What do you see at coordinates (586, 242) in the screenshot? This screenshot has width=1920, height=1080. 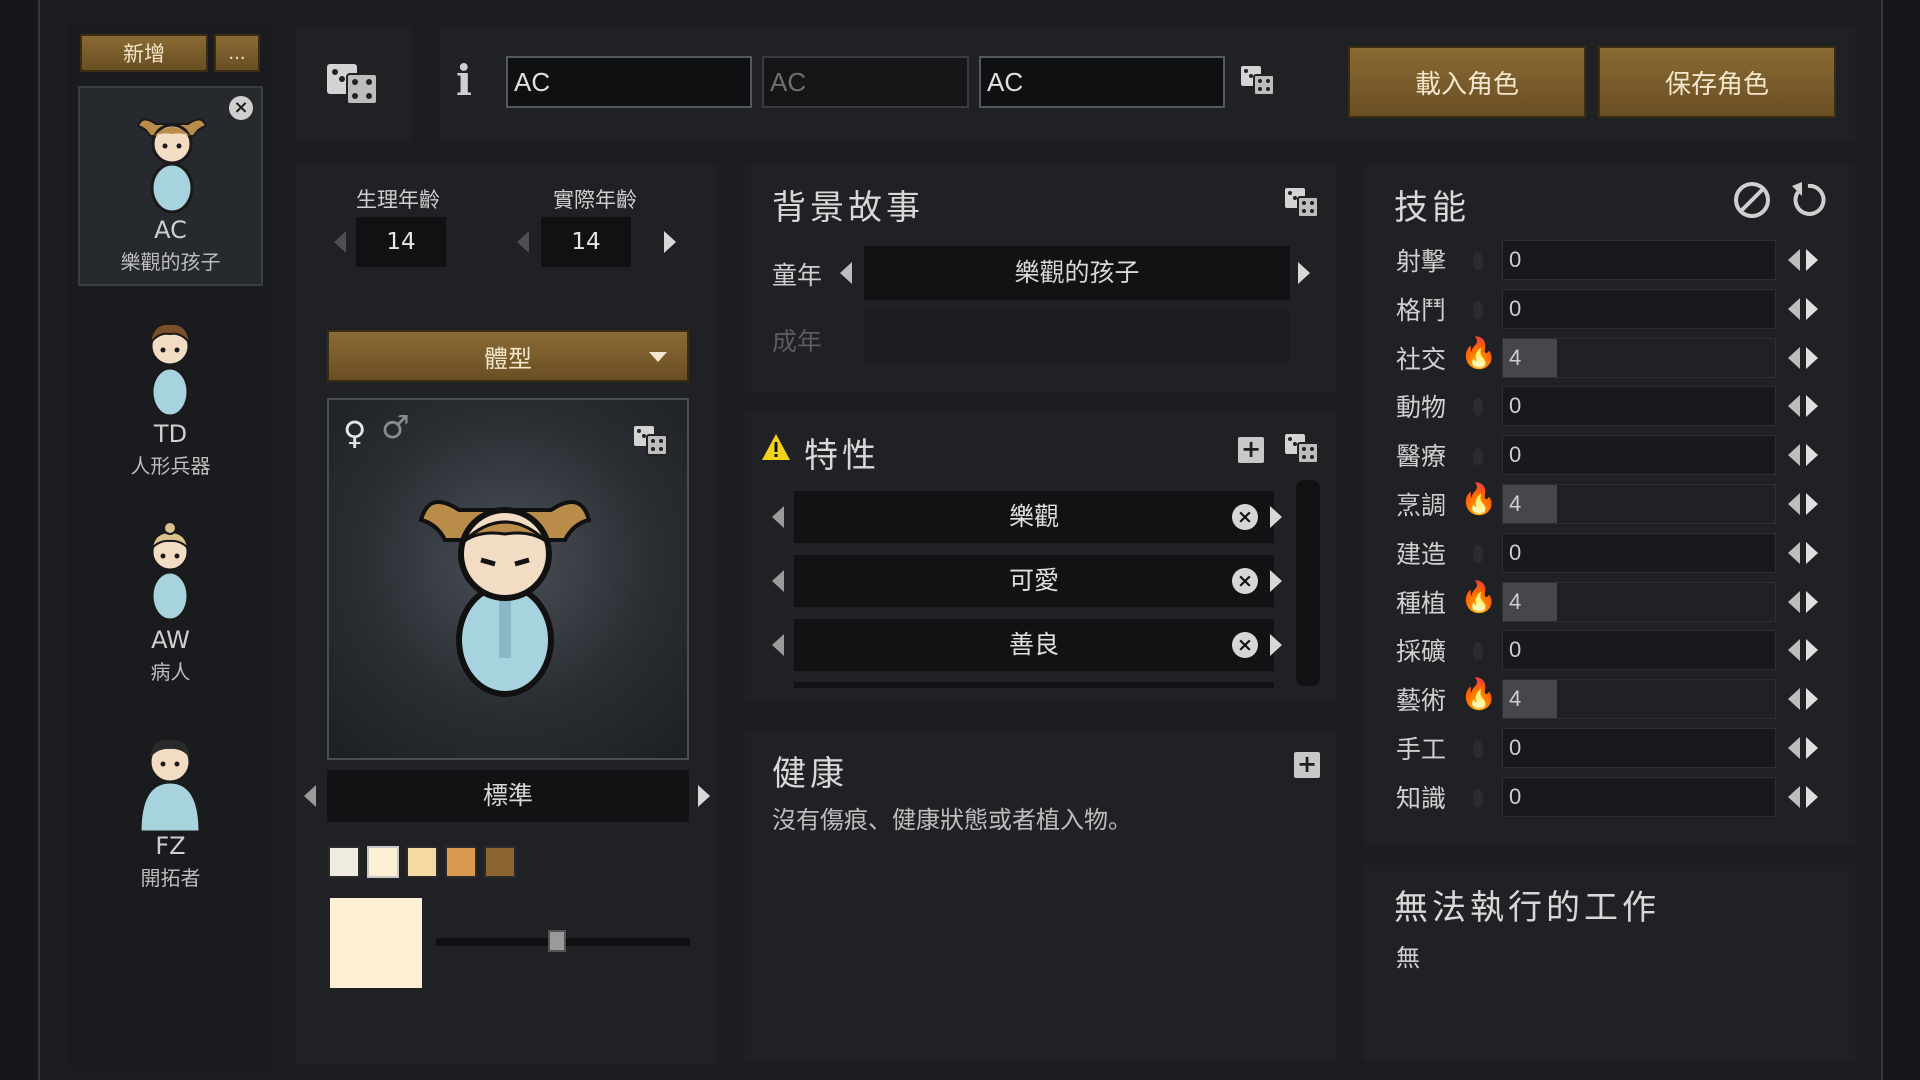 I see `chrono-age-value: 14` at bounding box center [586, 242].